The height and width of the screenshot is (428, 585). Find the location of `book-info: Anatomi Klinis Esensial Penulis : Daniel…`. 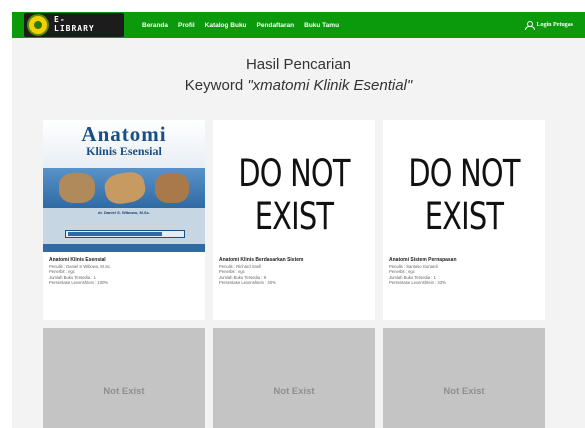

book-info: Anatomi Klinis Esensial Penulis : Daniel… is located at coordinates (124, 271).